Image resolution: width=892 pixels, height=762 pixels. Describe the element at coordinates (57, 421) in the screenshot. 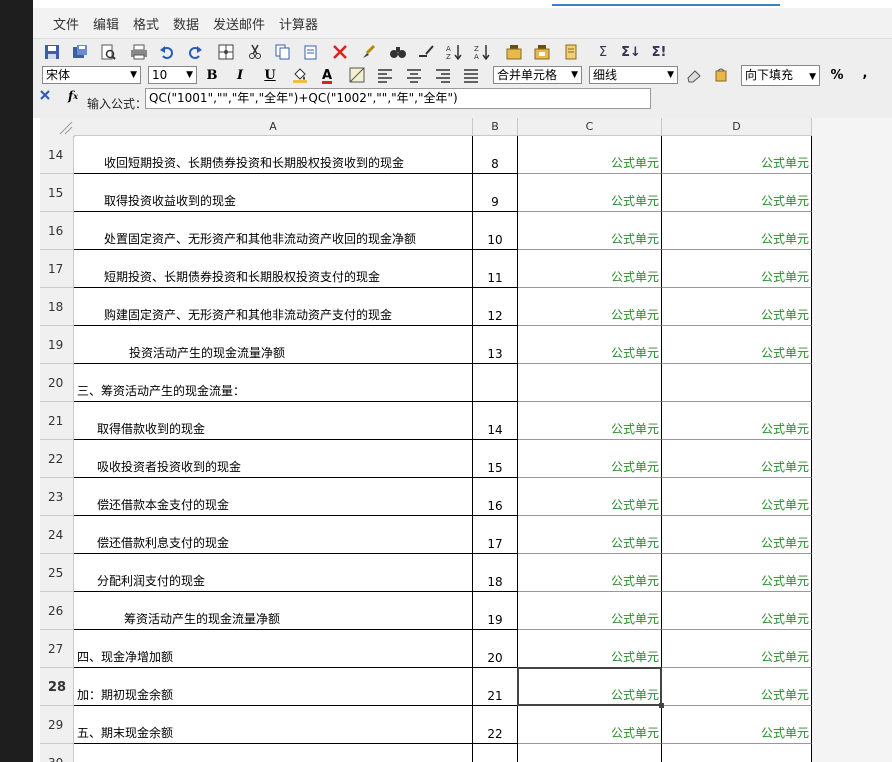

I see `row-header: 21` at that location.